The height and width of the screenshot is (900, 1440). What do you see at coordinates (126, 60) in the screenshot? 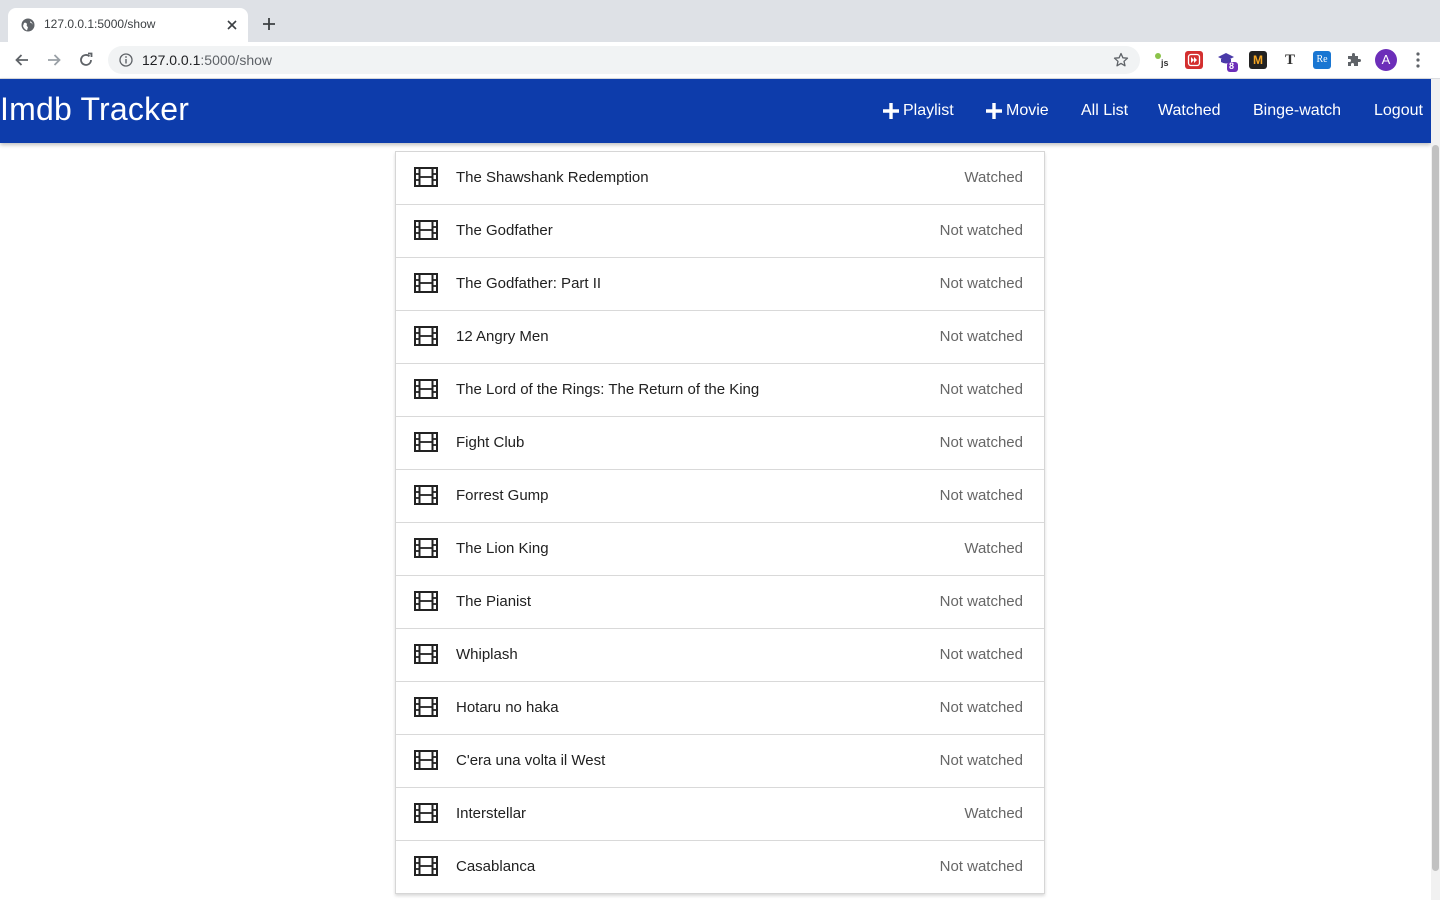
I see `info-icon` at bounding box center [126, 60].